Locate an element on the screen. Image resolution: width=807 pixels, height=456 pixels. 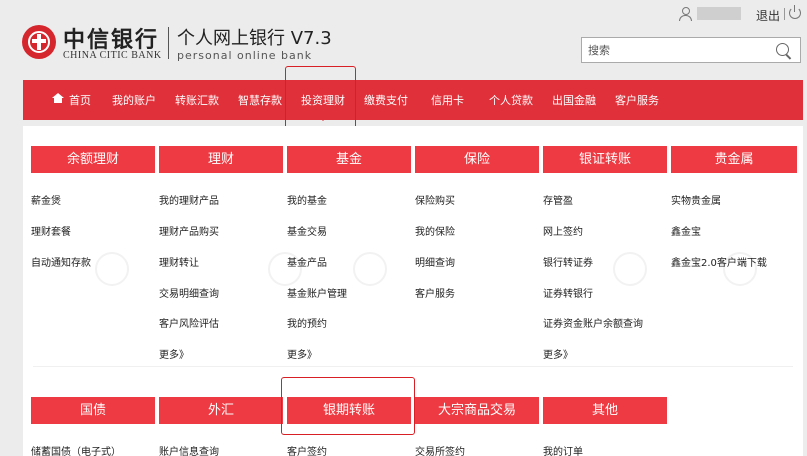
search-icon is located at coordinates (782, 49).